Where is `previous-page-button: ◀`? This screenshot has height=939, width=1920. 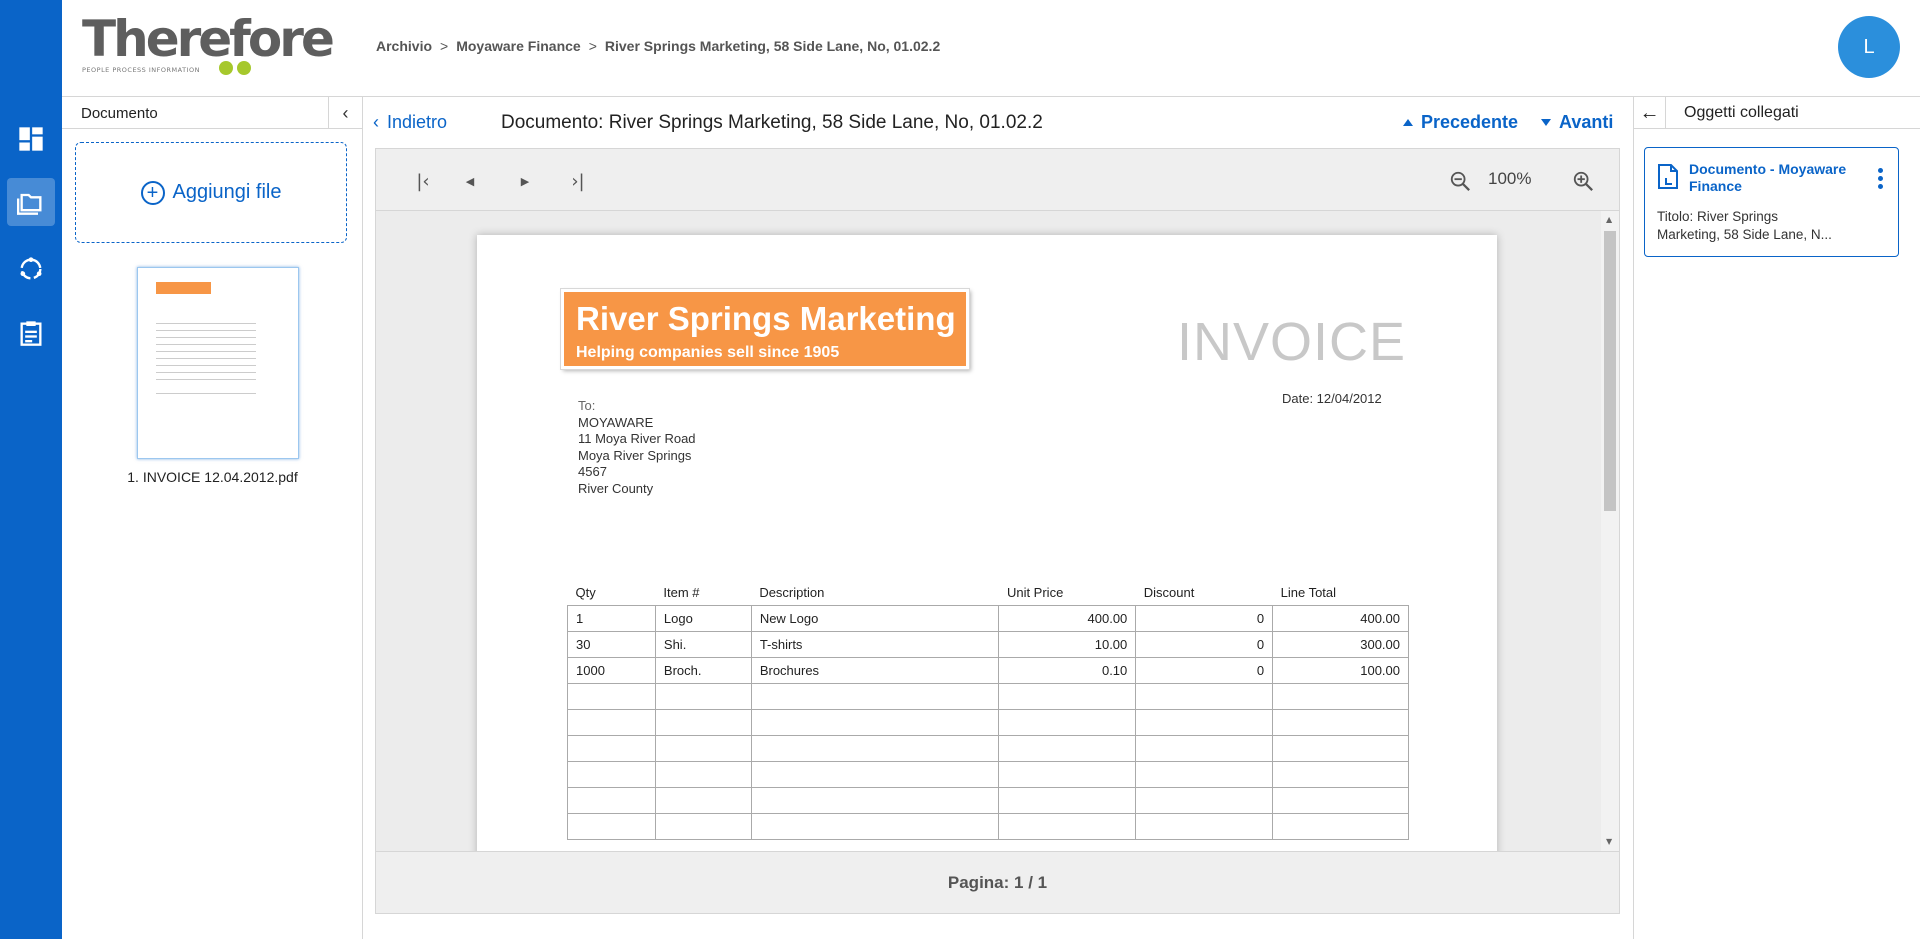
previous-page-button: ◀ is located at coordinates (470, 181).